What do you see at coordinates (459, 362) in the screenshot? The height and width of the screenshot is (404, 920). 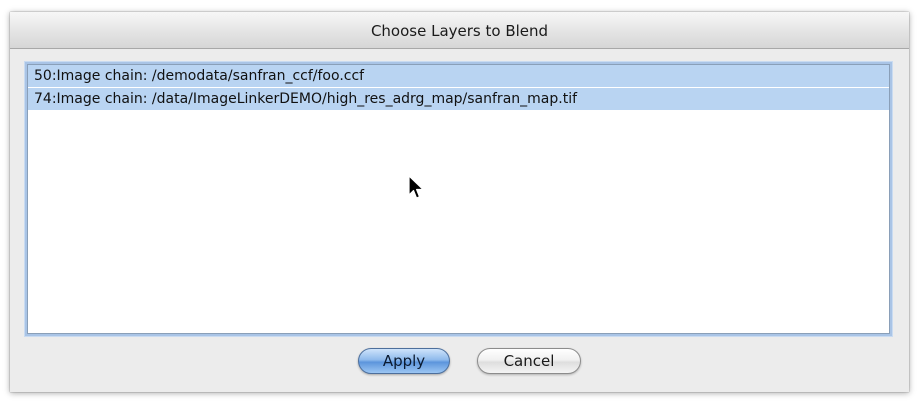 I see `button-bar: Apply Cancel` at bounding box center [459, 362].